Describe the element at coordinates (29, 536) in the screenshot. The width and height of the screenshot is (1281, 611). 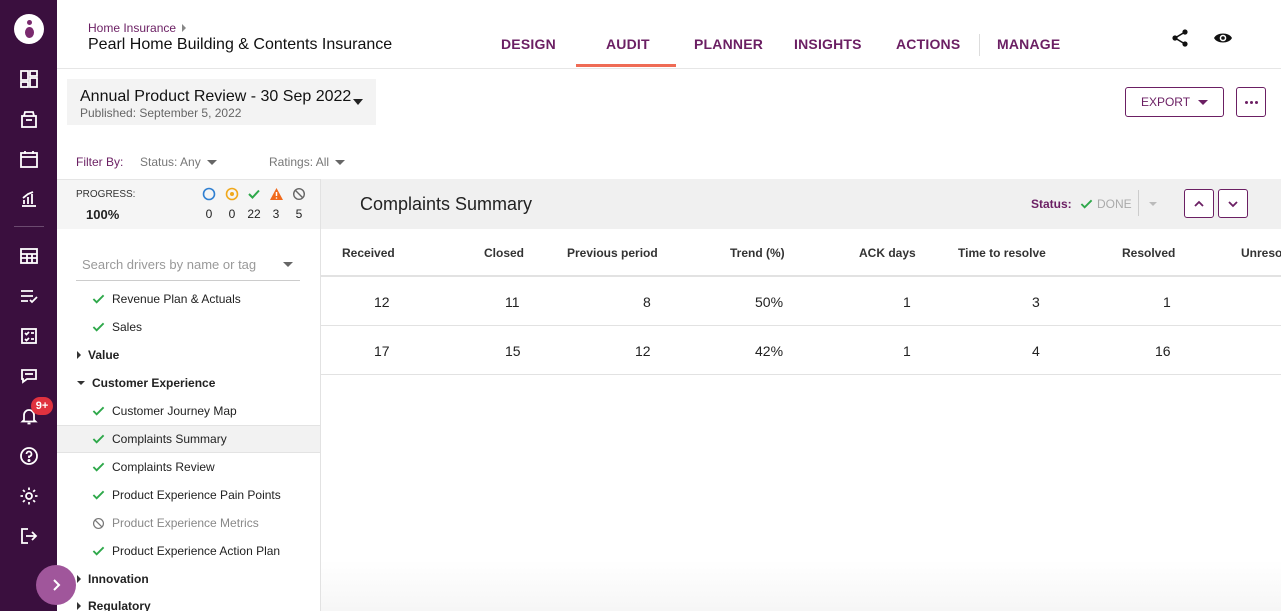
I see `logout-icon` at that location.